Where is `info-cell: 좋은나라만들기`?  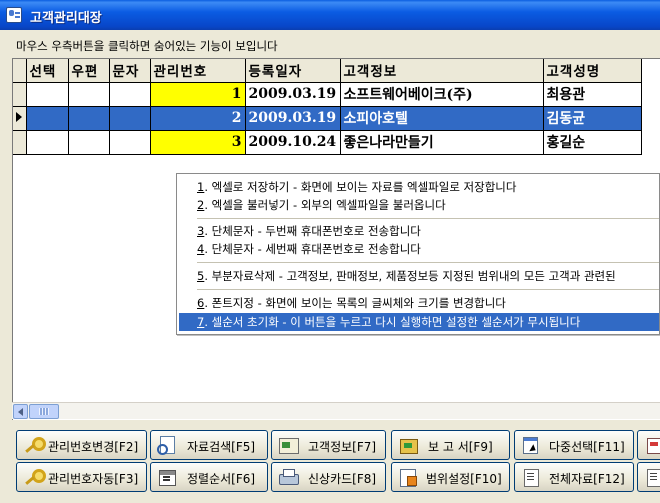
info-cell: 좋은나라만들기 is located at coordinates (442, 142).